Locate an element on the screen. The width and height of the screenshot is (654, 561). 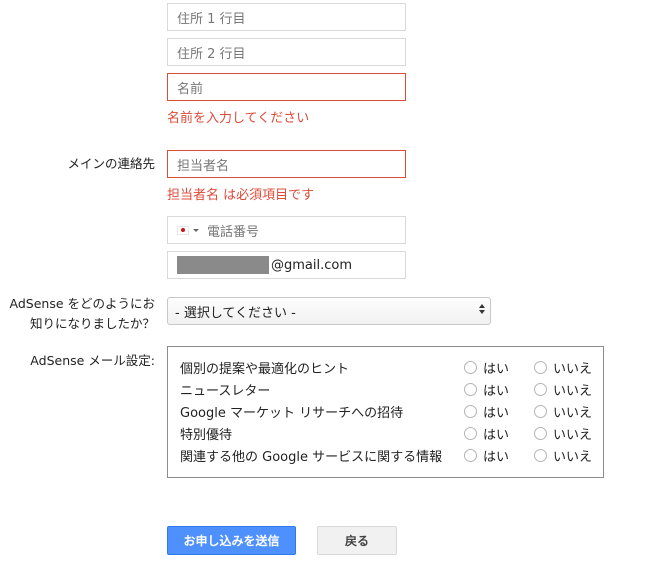
mail-settings-label: AdSense メール設定: is located at coordinates (92, 360).